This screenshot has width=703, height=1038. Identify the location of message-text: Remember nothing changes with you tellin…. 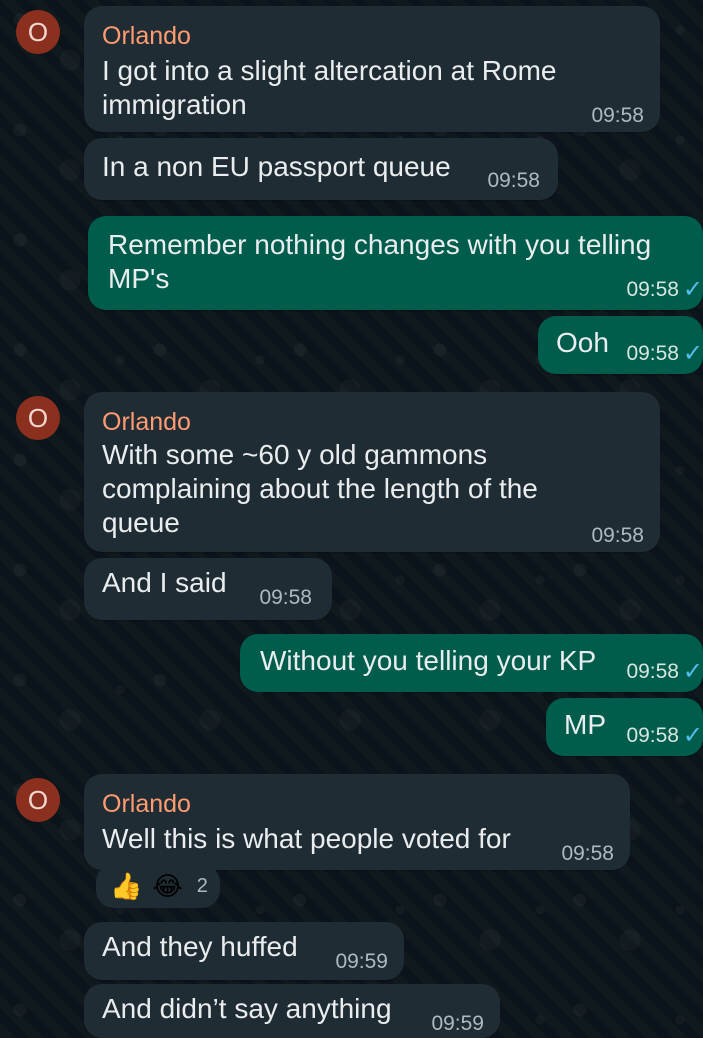
(380, 244).